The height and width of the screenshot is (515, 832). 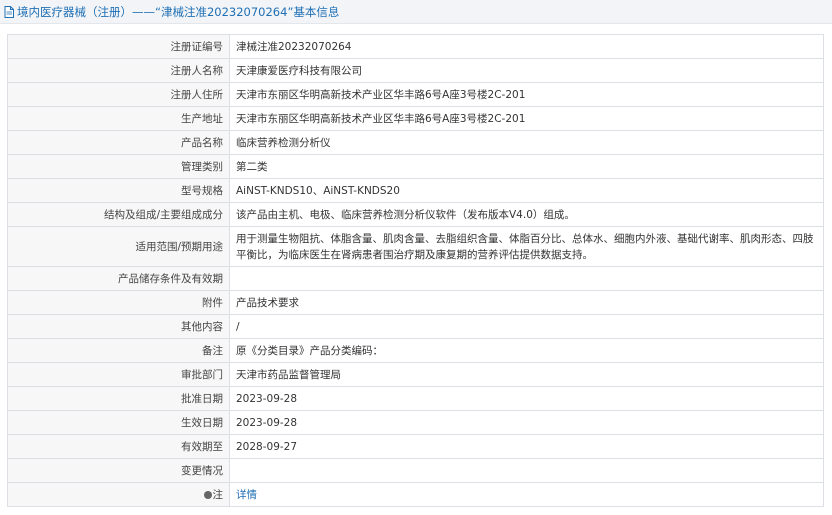 I want to click on field-label: 注册证编号, so click(x=118, y=46).